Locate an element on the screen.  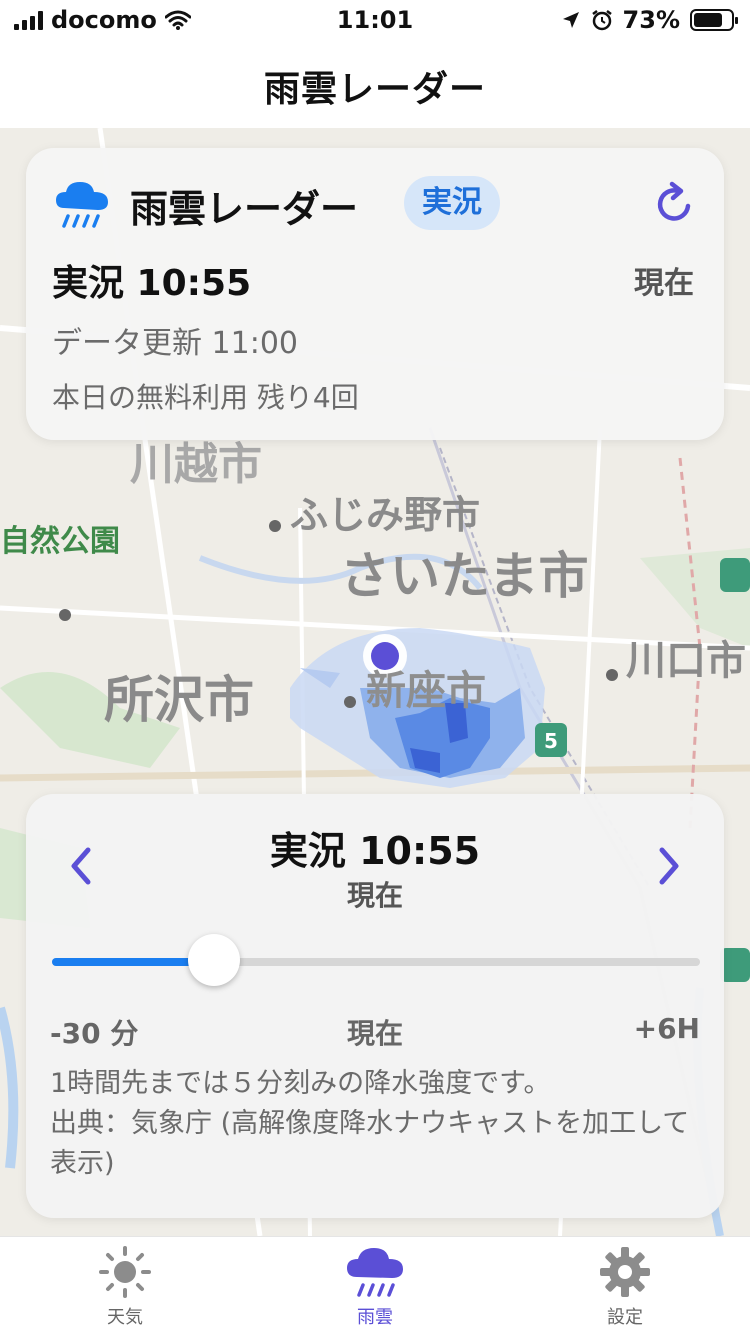
data-updated: データ更新 11:00 is located at coordinates (175, 343).